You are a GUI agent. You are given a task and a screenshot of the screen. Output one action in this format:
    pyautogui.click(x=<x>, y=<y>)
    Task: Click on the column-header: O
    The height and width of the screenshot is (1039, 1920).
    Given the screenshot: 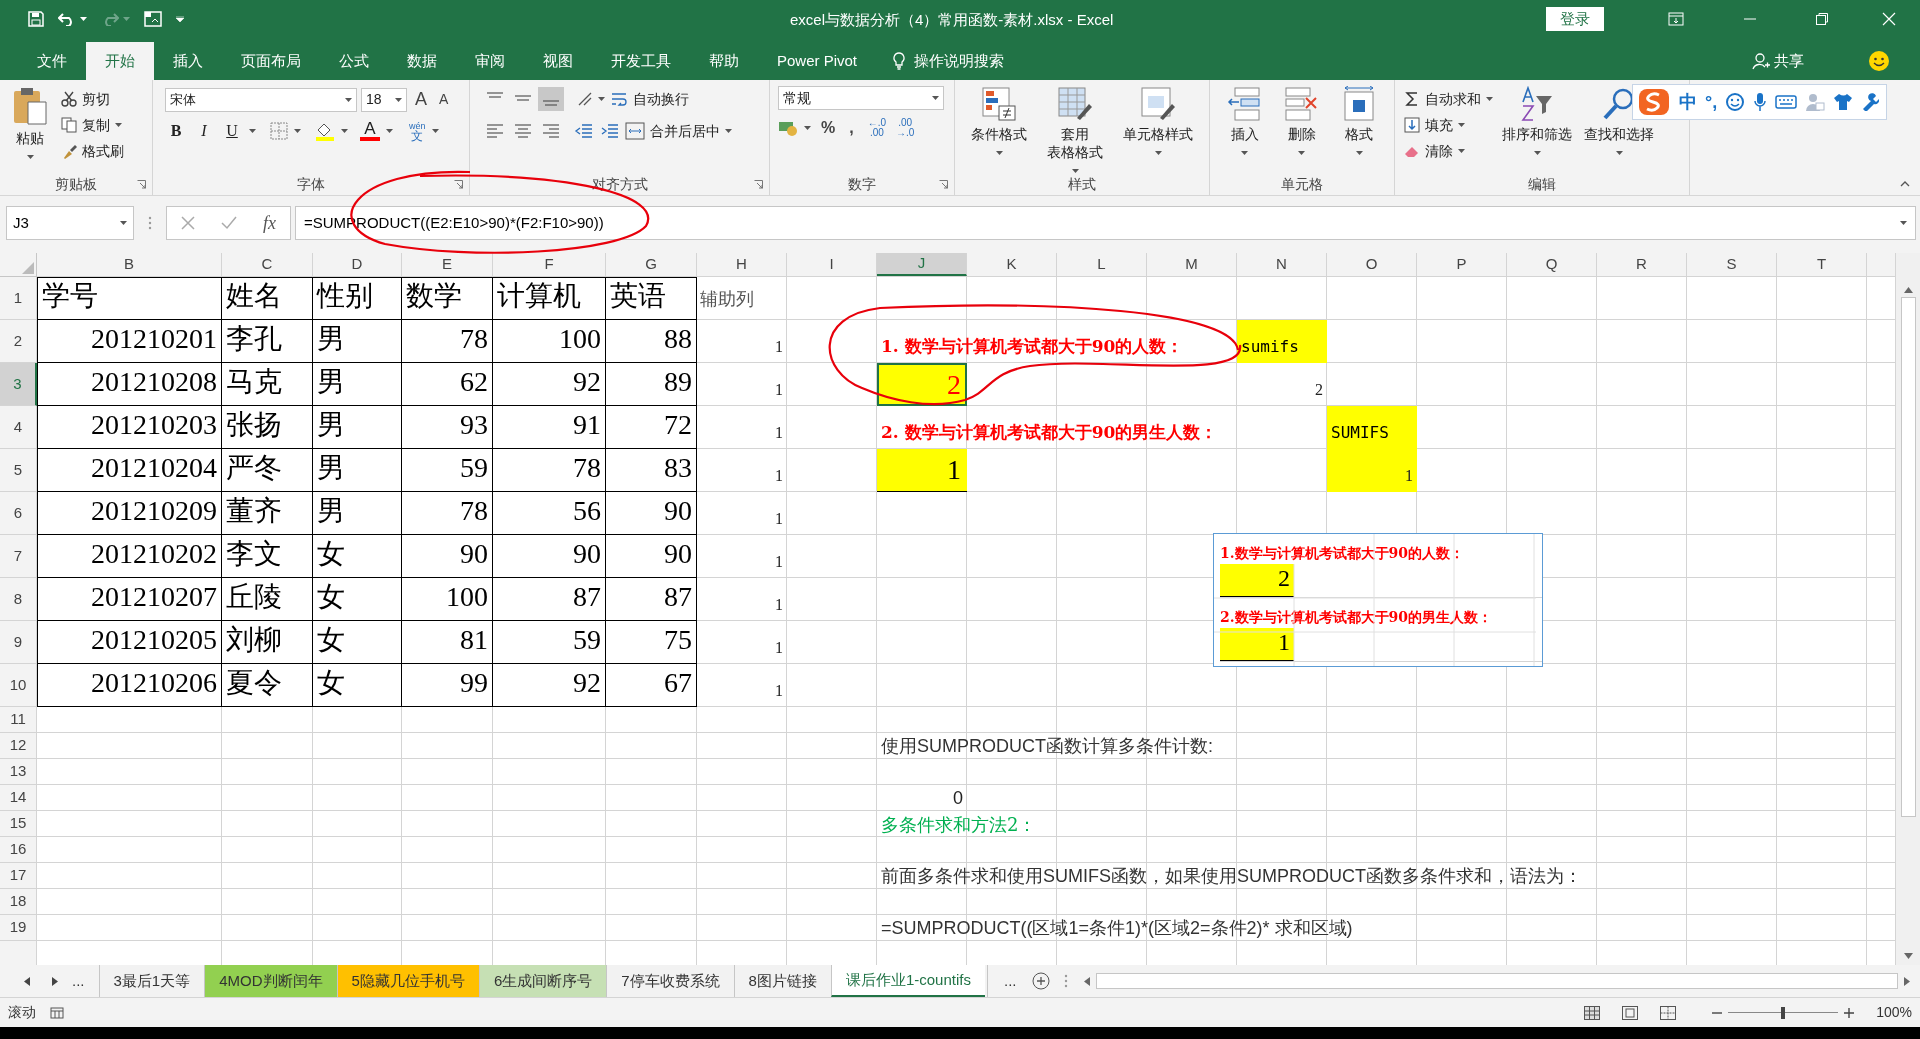 What is the action you would take?
    pyautogui.click(x=1372, y=264)
    